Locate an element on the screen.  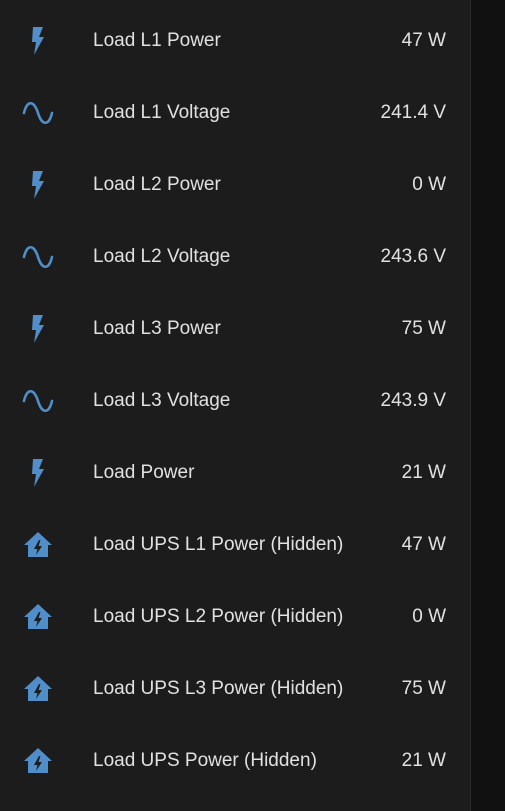
entity-value: 241.4 V is located at coordinates (413, 112).